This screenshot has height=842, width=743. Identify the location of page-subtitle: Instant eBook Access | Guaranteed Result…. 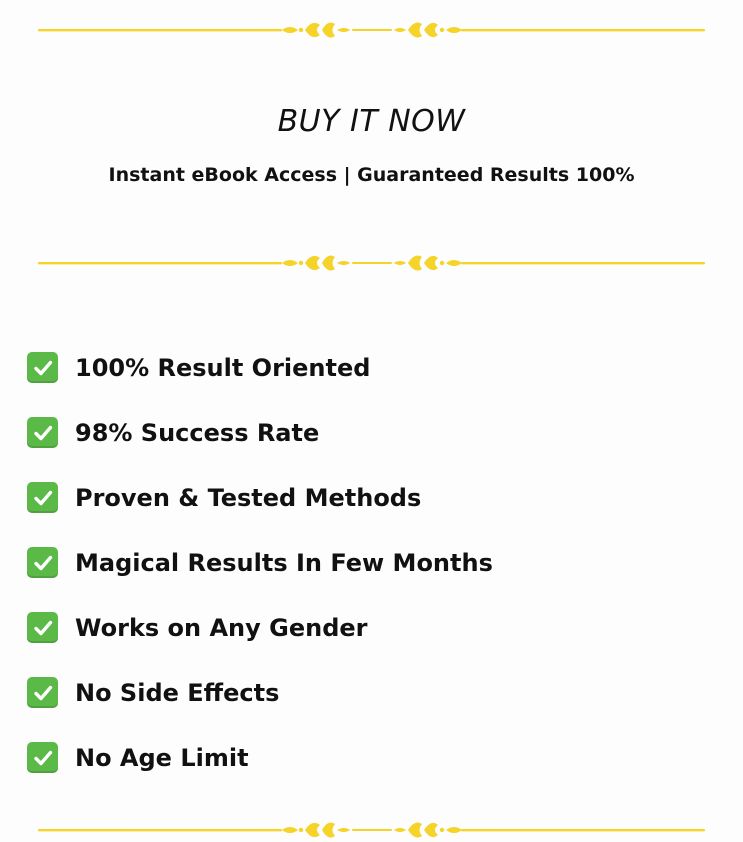
(371, 175).